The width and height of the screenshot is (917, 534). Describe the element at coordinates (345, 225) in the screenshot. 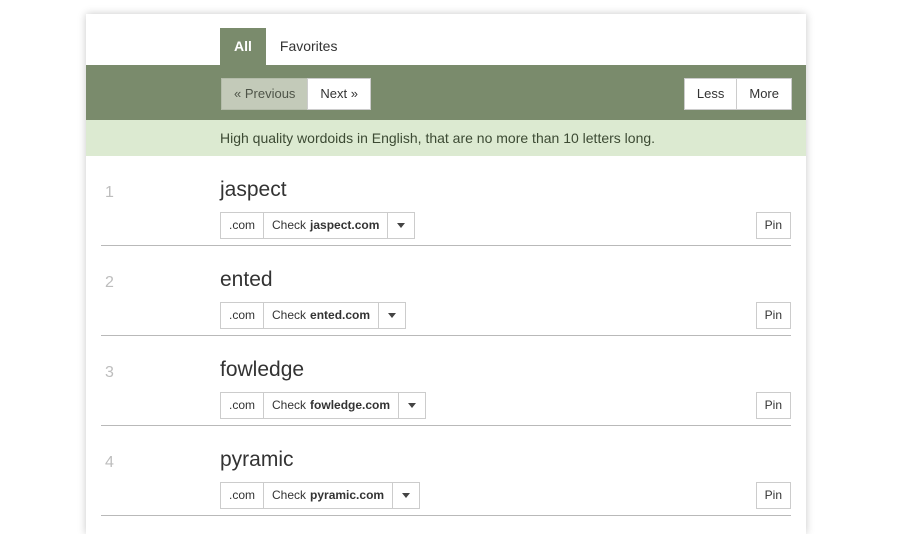

I see `domain-name: jaspect.com` at that location.